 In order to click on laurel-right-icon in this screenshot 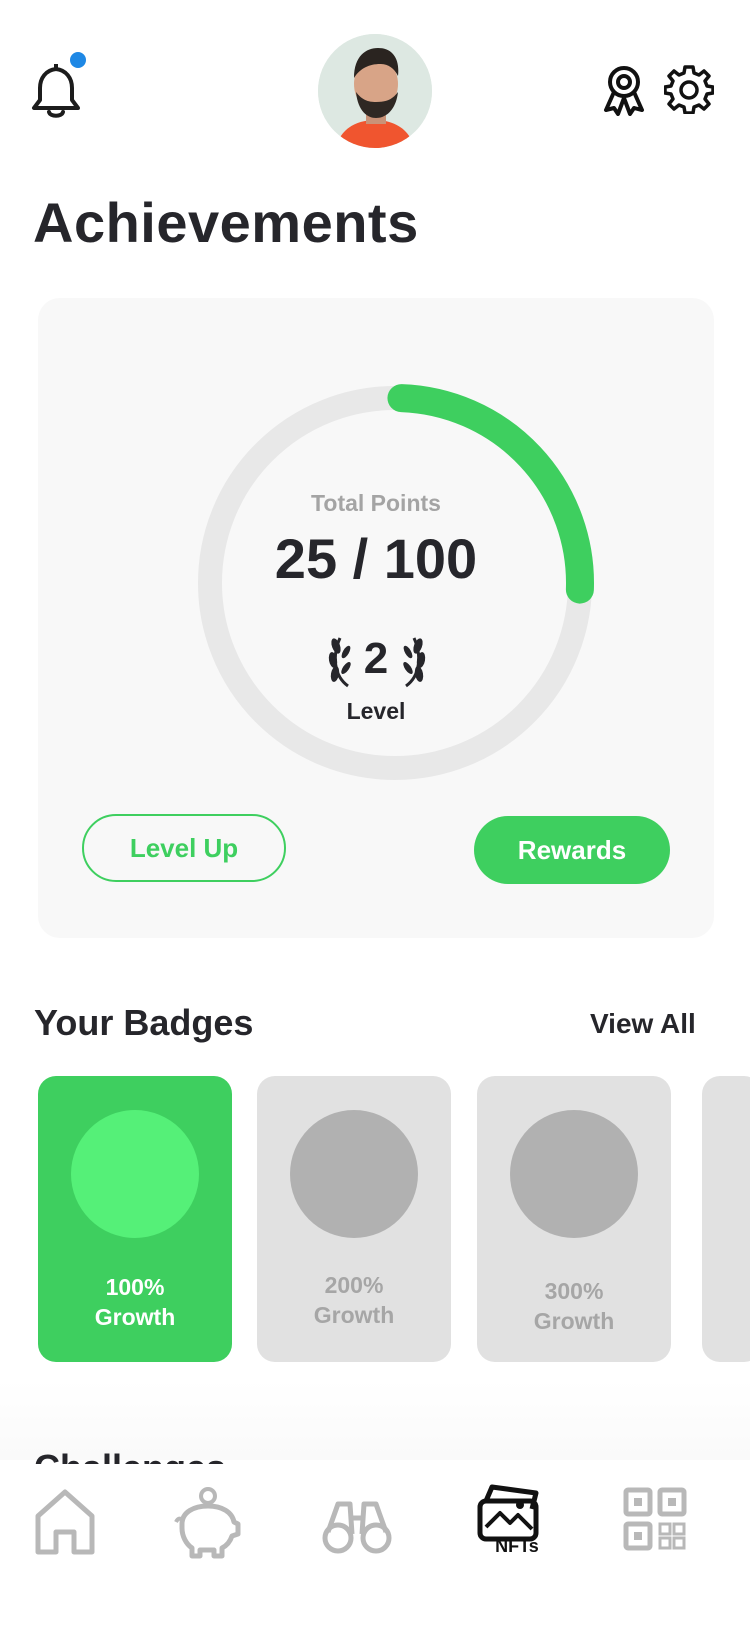, I will do `click(414, 662)`.